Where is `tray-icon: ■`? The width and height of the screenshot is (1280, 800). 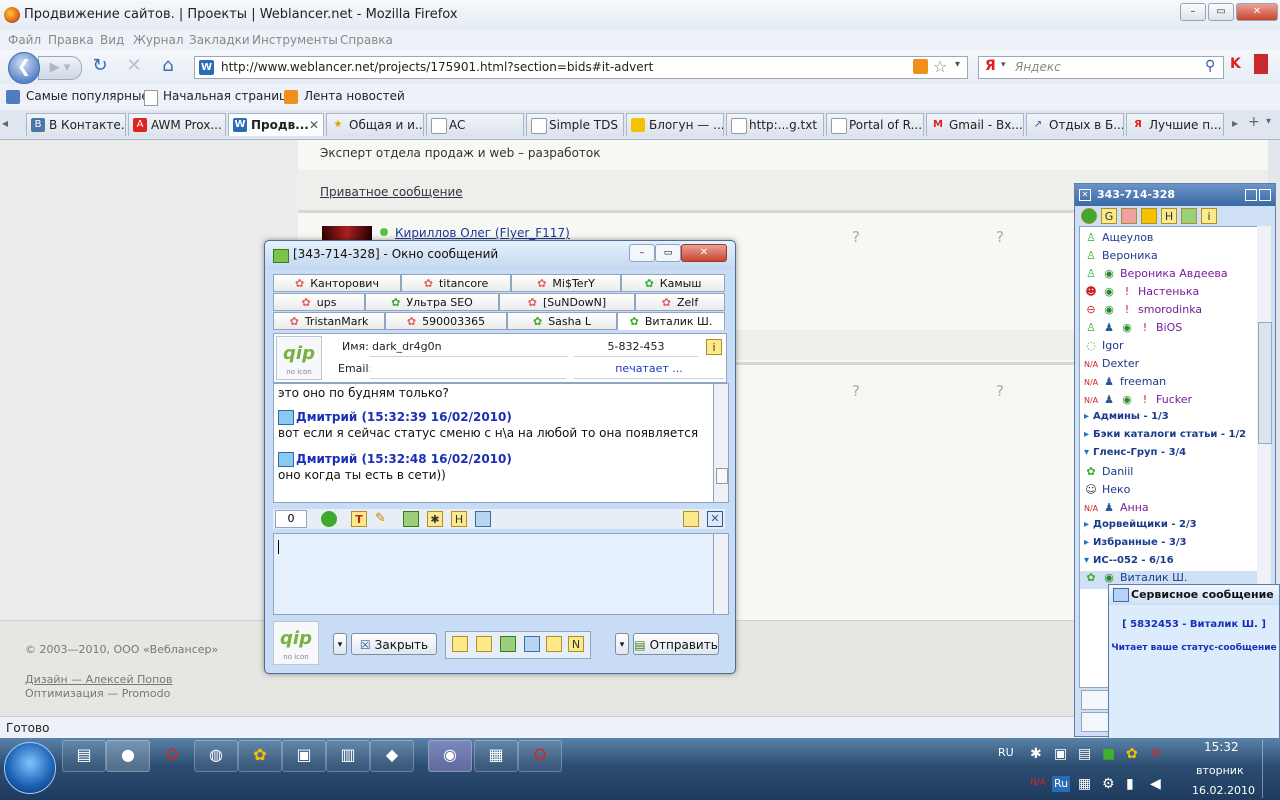 tray-icon: ■ is located at coordinates (1108, 754).